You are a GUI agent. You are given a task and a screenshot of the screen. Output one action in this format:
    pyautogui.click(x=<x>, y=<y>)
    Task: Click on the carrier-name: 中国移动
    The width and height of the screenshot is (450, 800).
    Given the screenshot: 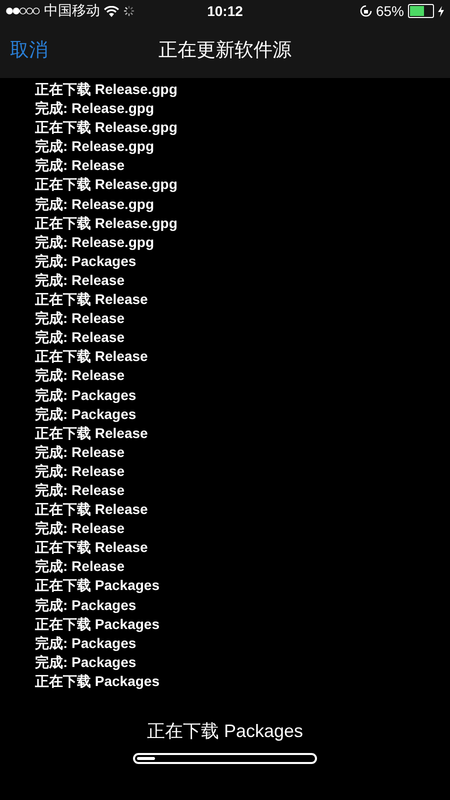 What is the action you would take?
    pyautogui.click(x=72, y=11)
    